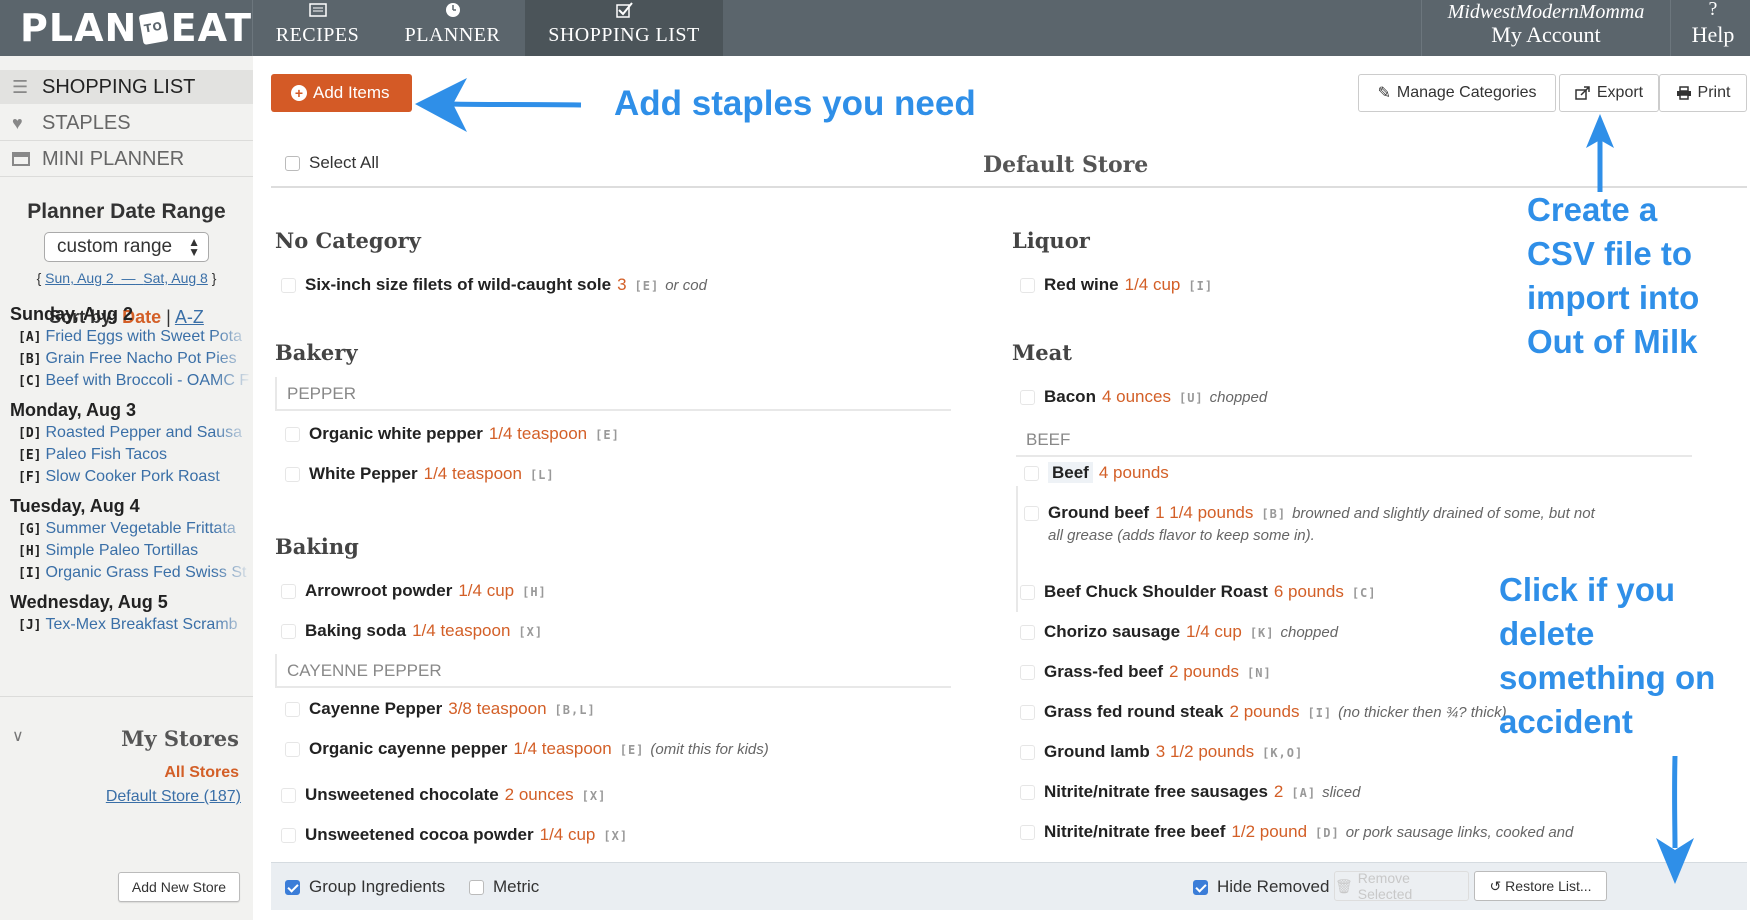 This screenshot has height=920, width=1750. I want to click on remove-selected-button: 🗑 Remove Selected, so click(1401, 886).